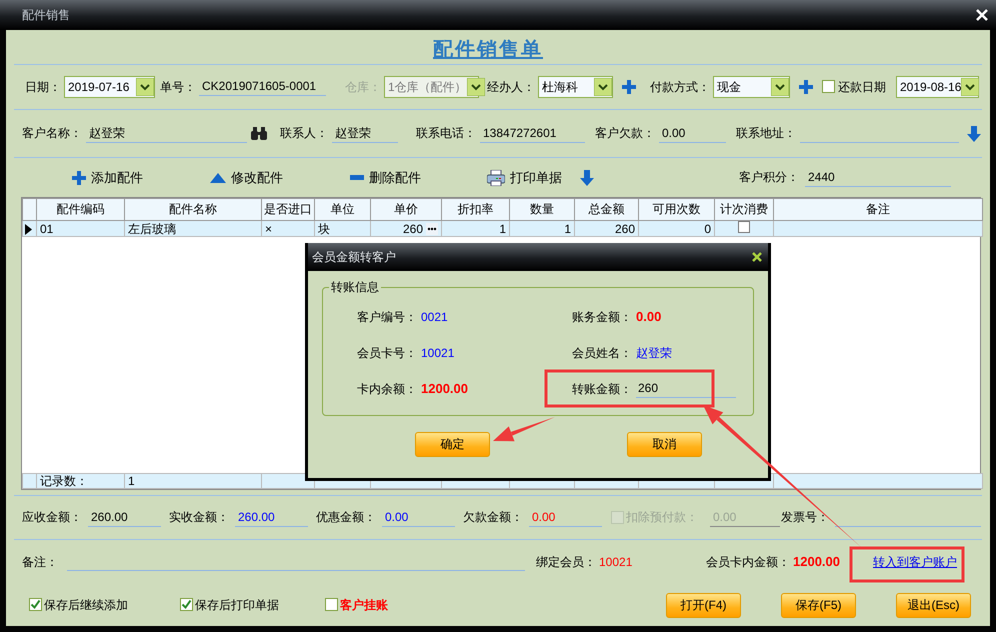  Describe the element at coordinates (511, 87) in the screenshot. I see `field-label: 经办人：` at that location.